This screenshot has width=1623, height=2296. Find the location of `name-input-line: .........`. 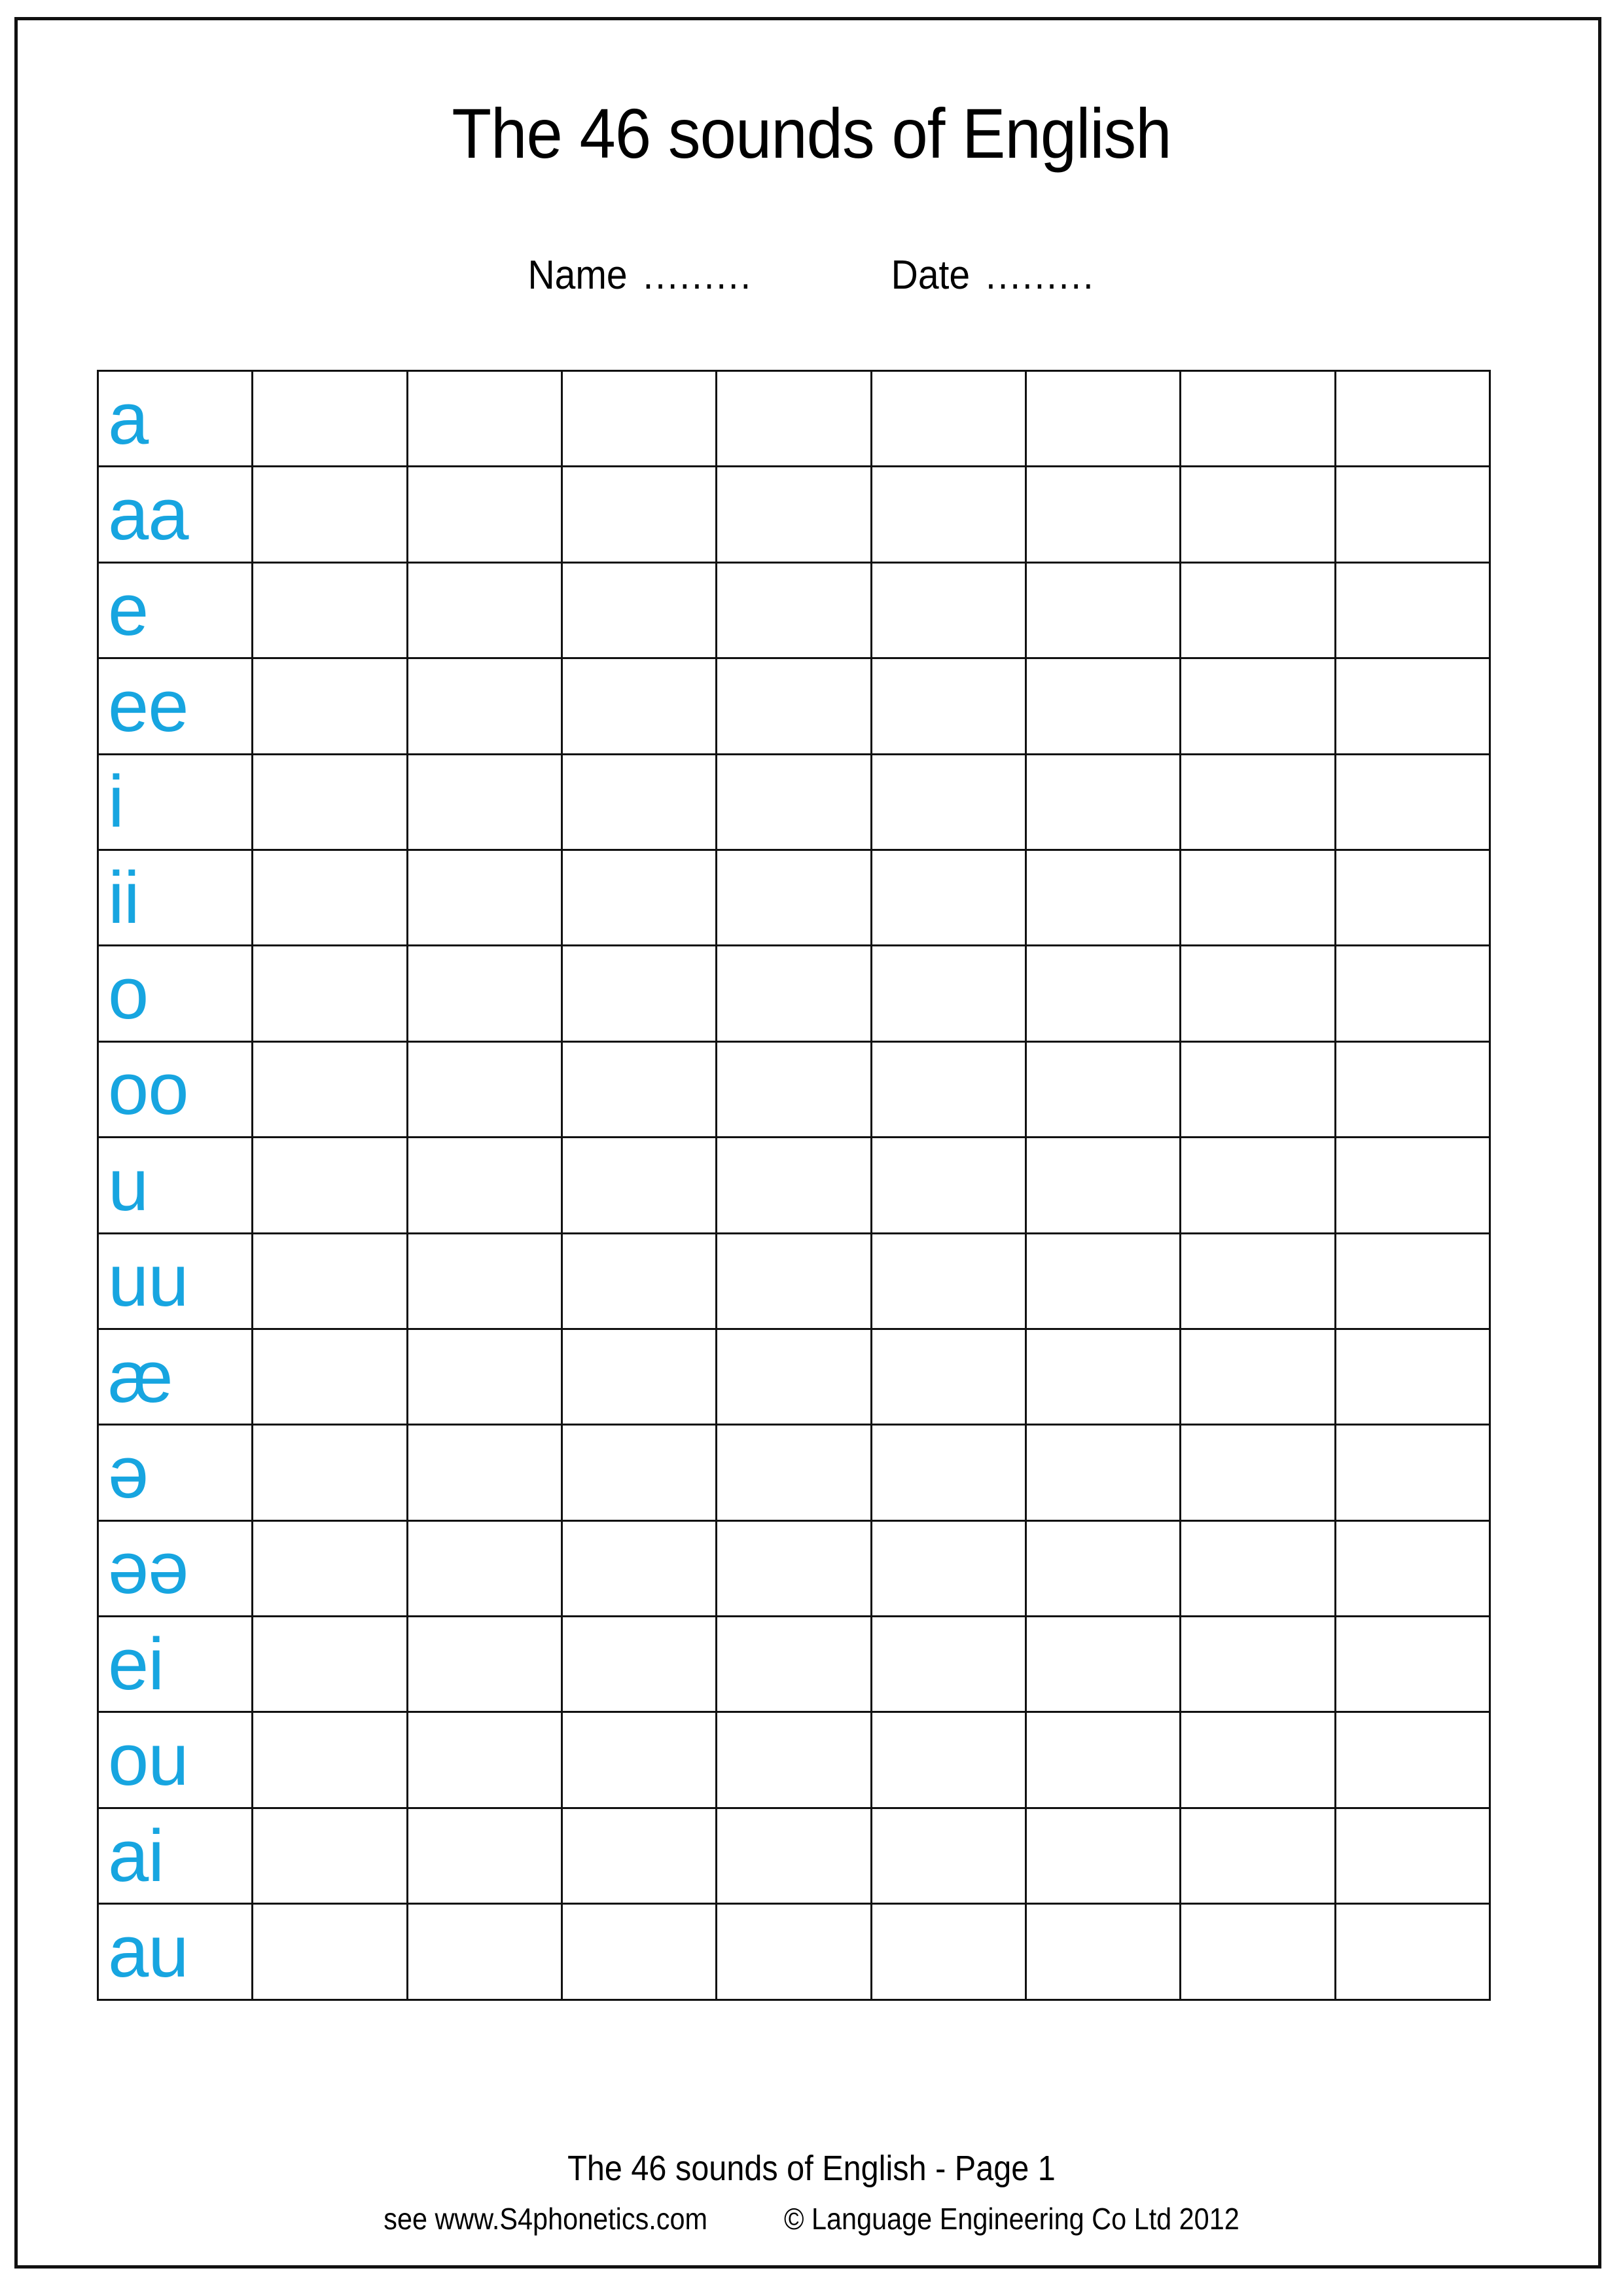

name-input-line: ......... is located at coordinates (698, 275).